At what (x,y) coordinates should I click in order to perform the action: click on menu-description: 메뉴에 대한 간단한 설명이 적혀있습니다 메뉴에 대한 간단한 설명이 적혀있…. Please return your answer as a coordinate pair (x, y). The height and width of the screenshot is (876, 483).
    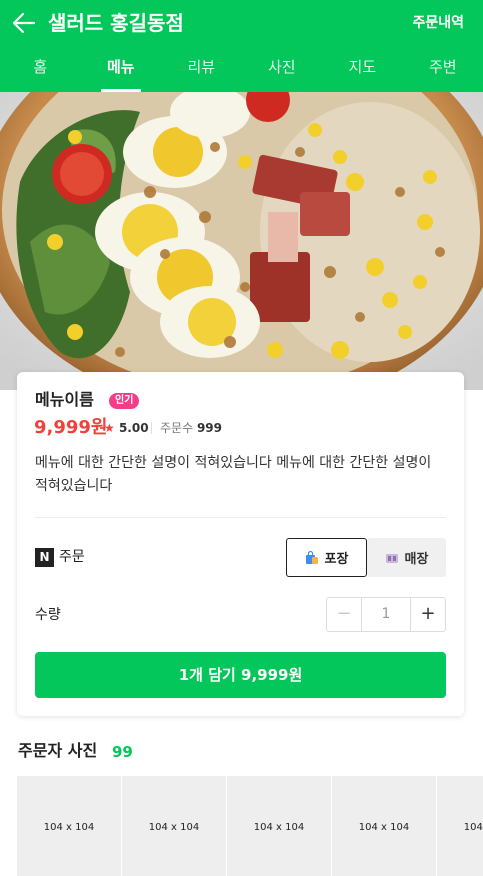
    Looking at the image, I should click on (233, 474).